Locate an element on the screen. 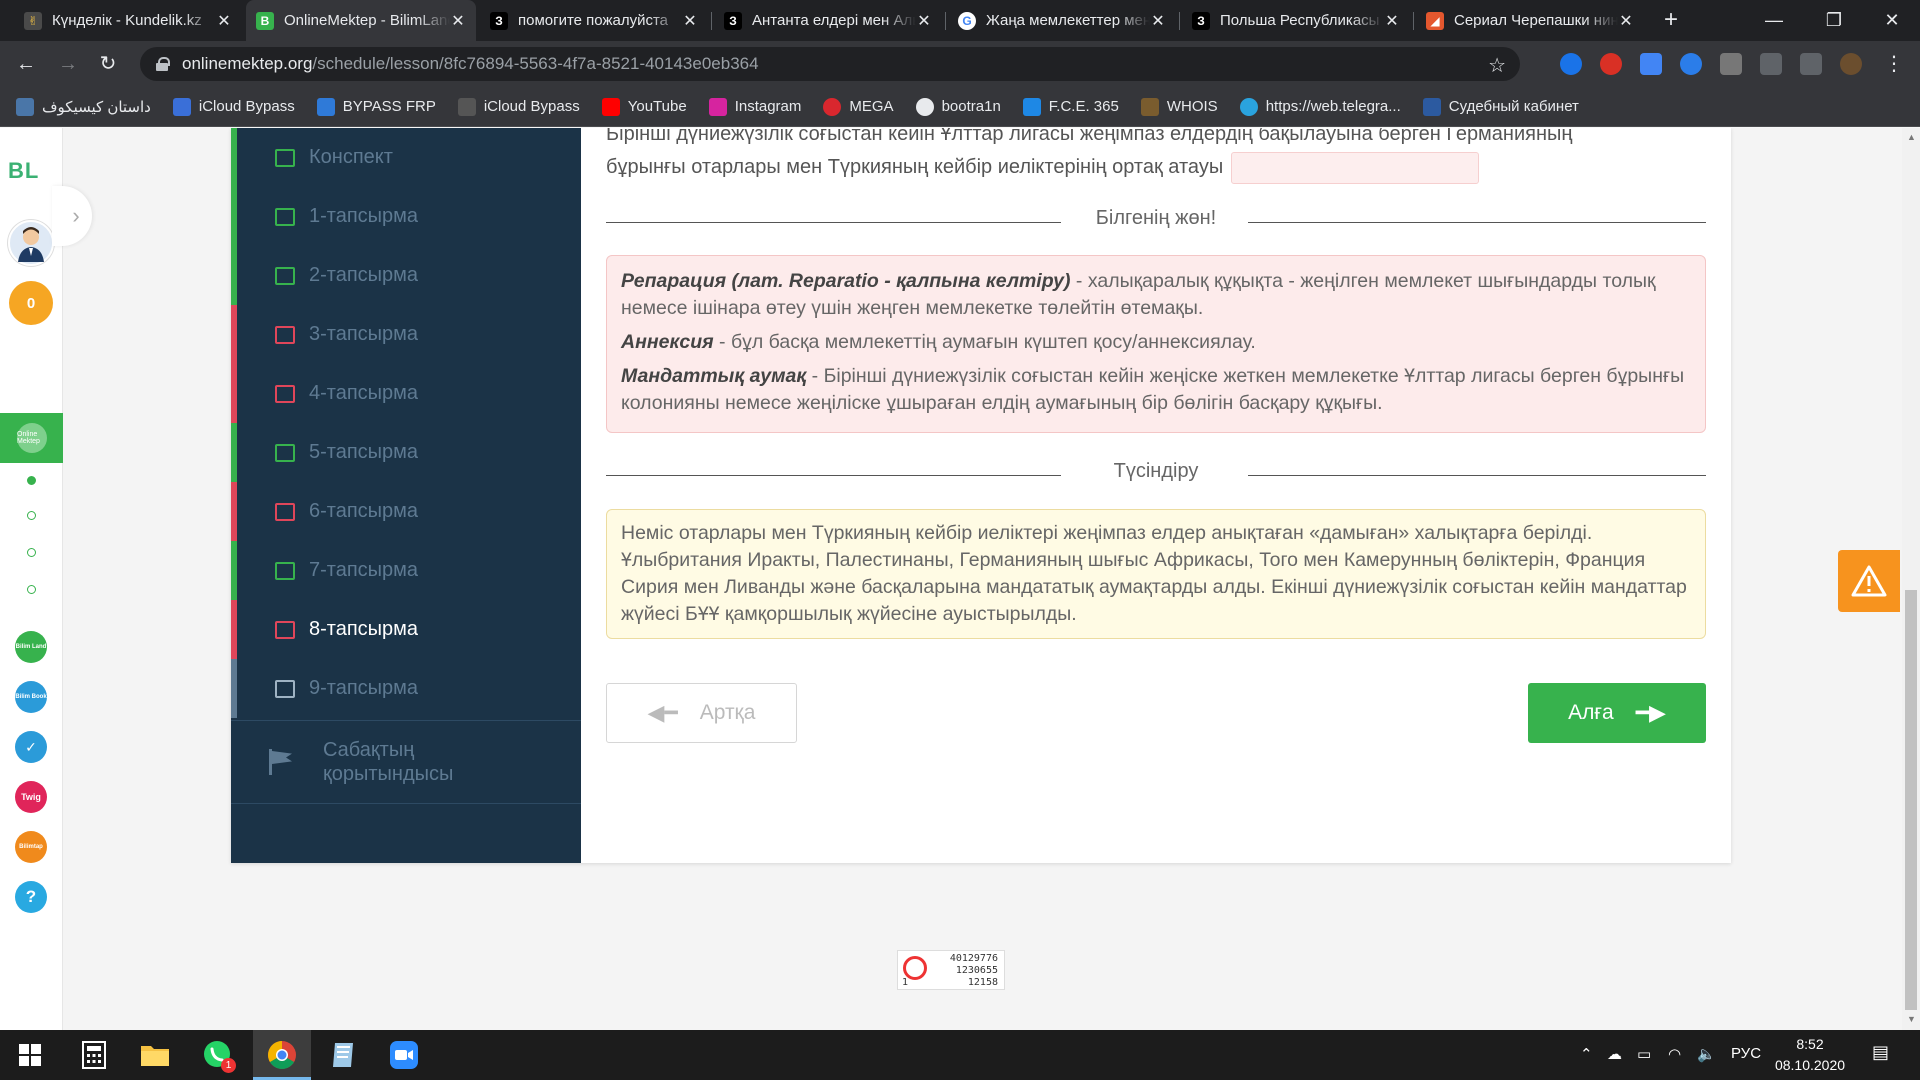 This screenshot has height=1080, width=1920. report-warning-button is located at coordinates (1869, 581).